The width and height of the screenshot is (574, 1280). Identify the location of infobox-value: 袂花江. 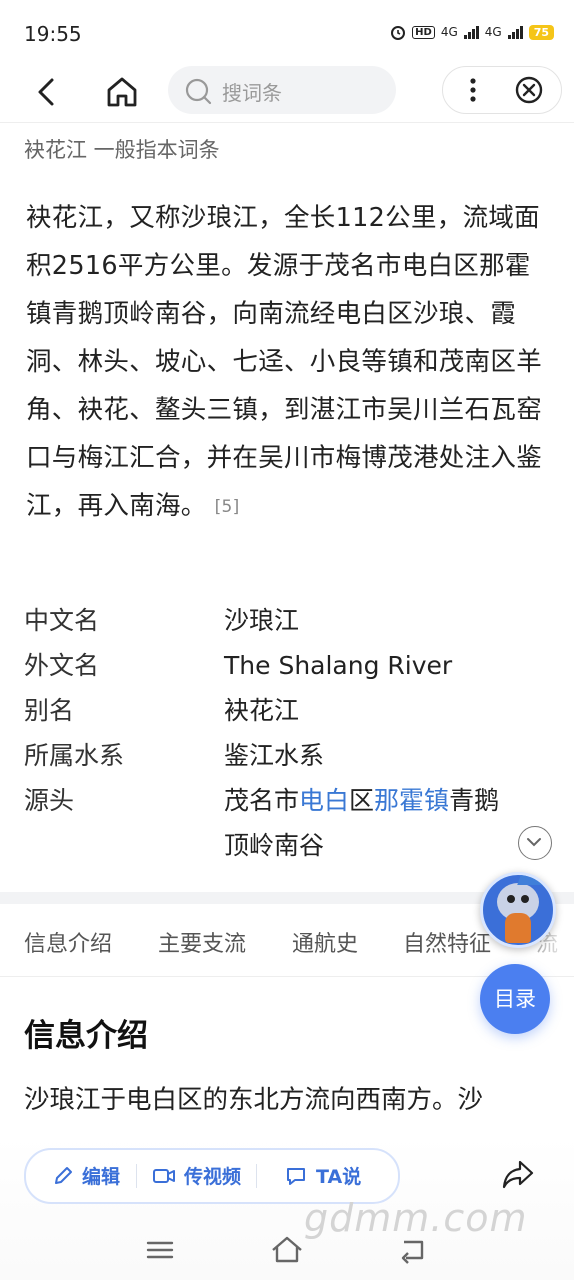
(262, 710).